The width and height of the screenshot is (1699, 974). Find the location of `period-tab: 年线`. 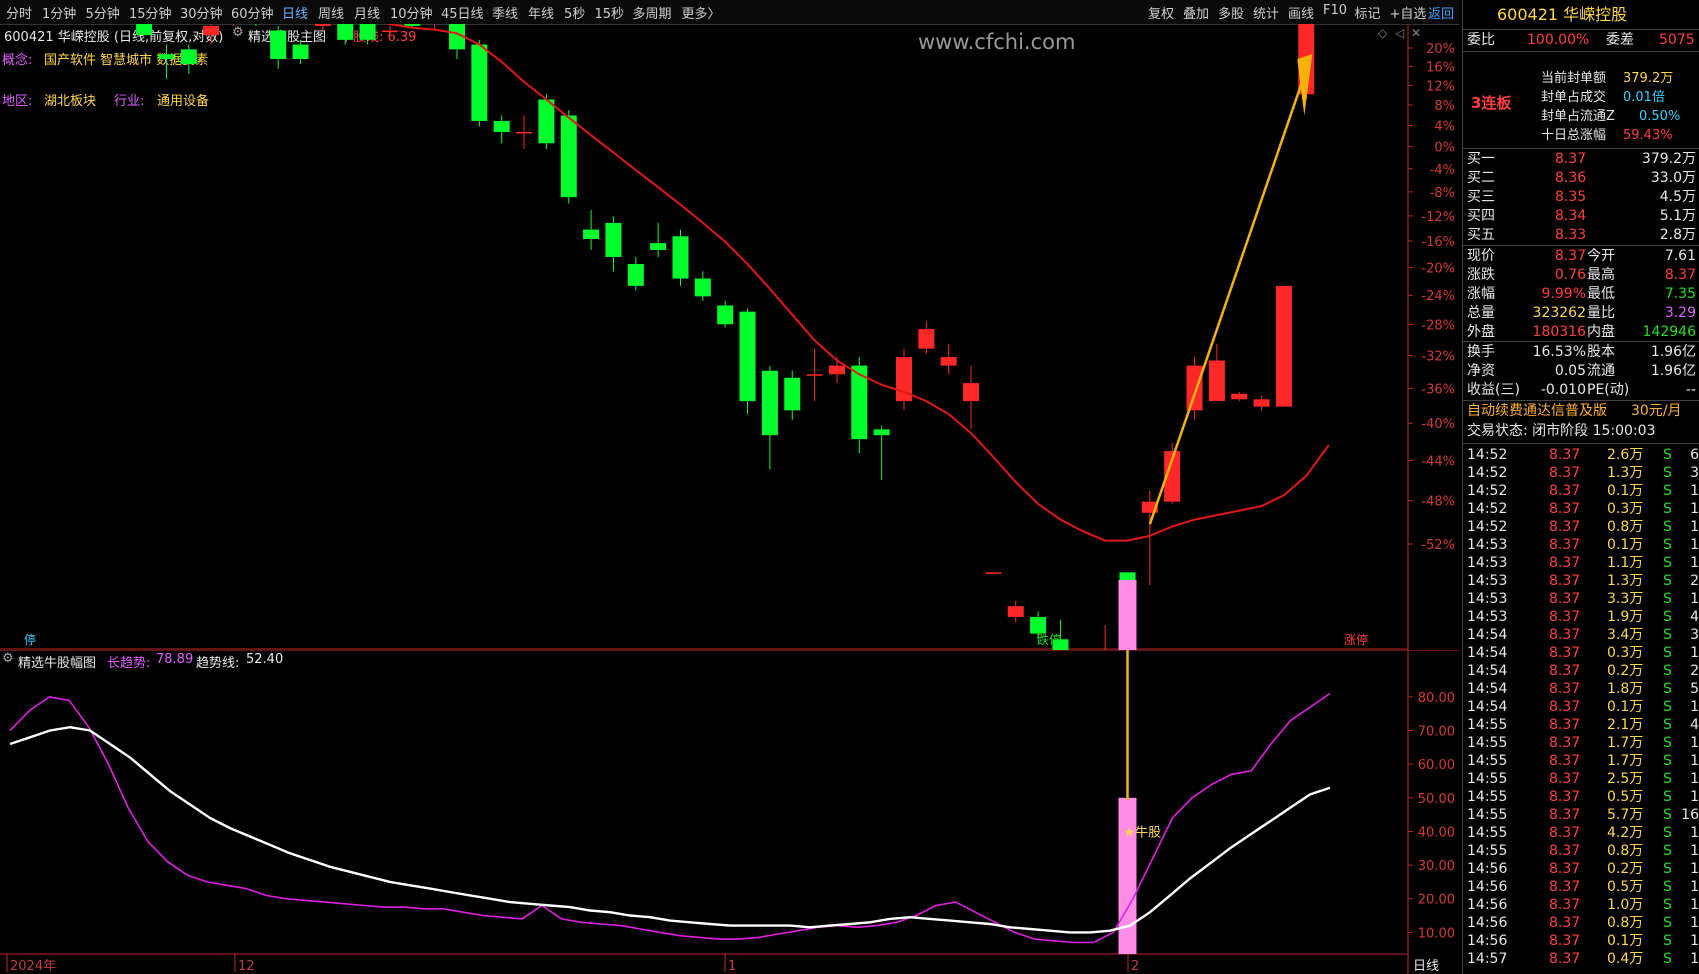

period-tab: 年线 is located at coordinates (541, 12).